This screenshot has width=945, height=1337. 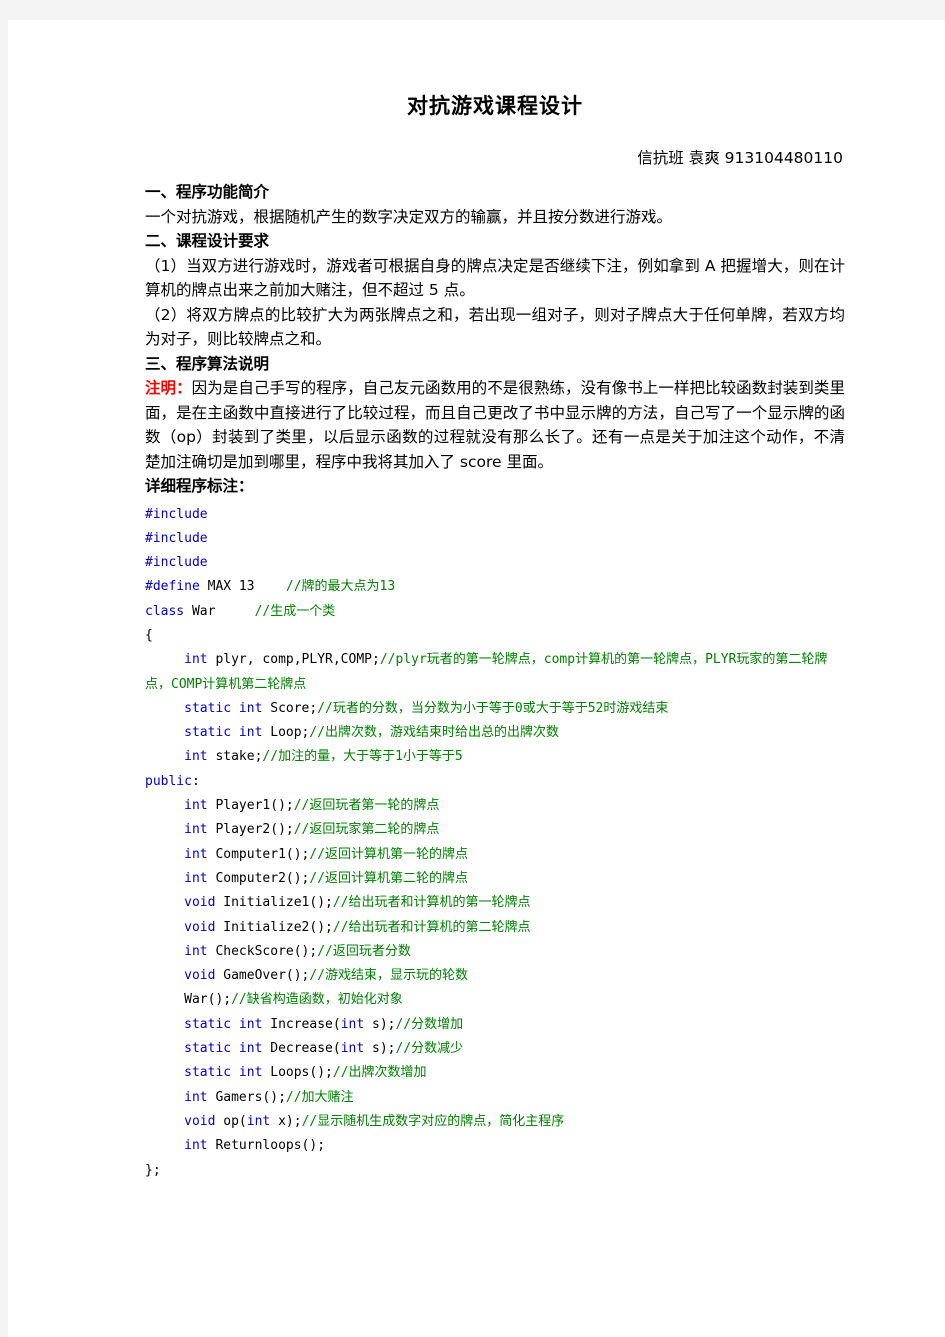 What do you see at coordinates (431, 903) in the screenshot?
I see `code-comment: //给出玩者和计算机的第一轮牌点` at bounding box center [431, 903].